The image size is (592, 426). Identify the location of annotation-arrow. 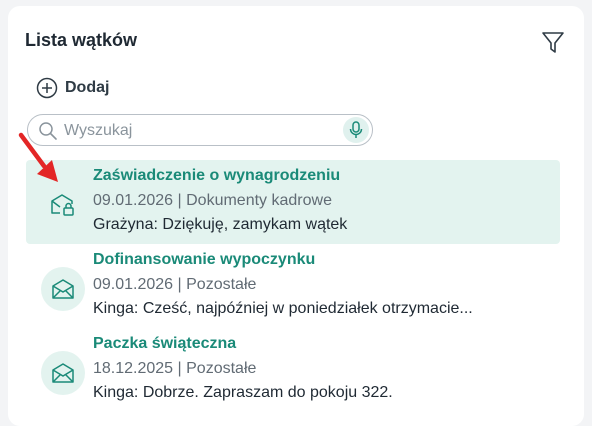
(38, 157).